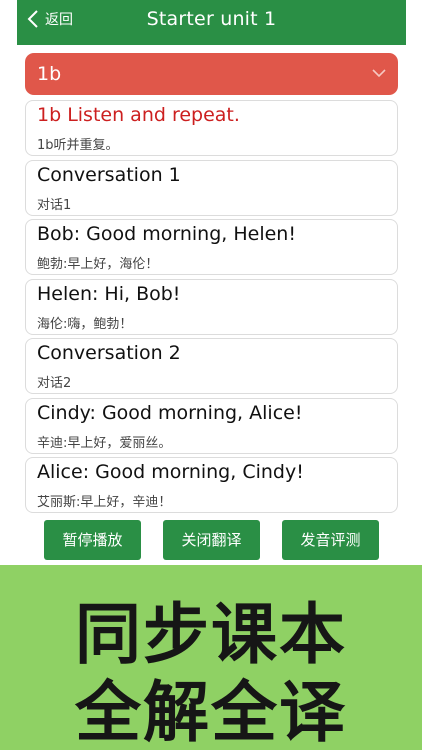 This screenshot has width=422, height=755. I want to click on sentence-english: 1b Listen and repeat., so click(138, 115).